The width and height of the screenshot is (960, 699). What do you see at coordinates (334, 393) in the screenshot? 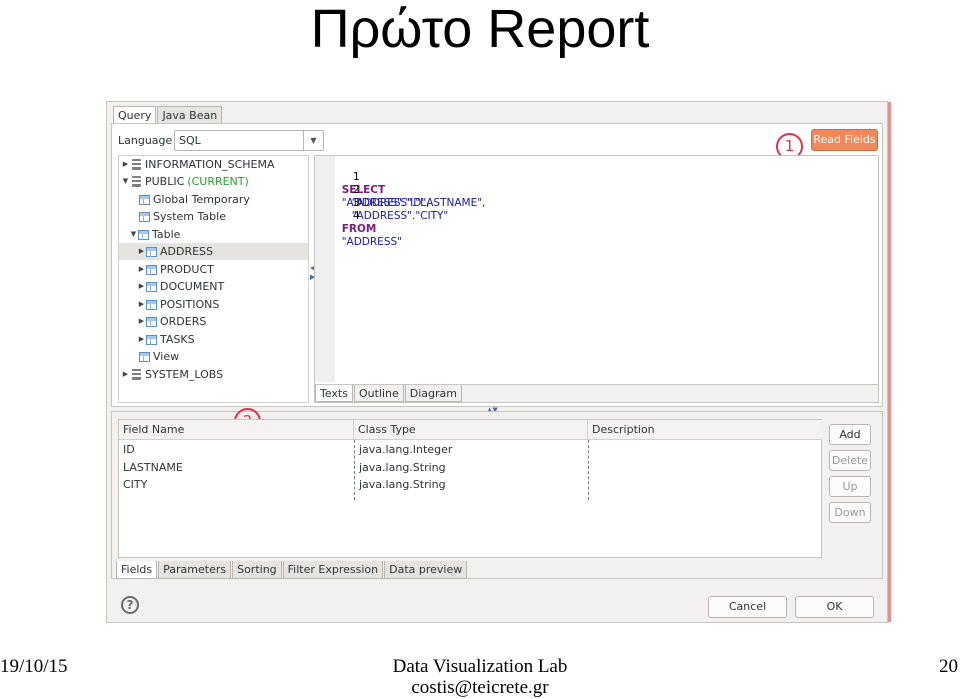
I see `tab-texts: Texts` at bounding box center [334, 393].